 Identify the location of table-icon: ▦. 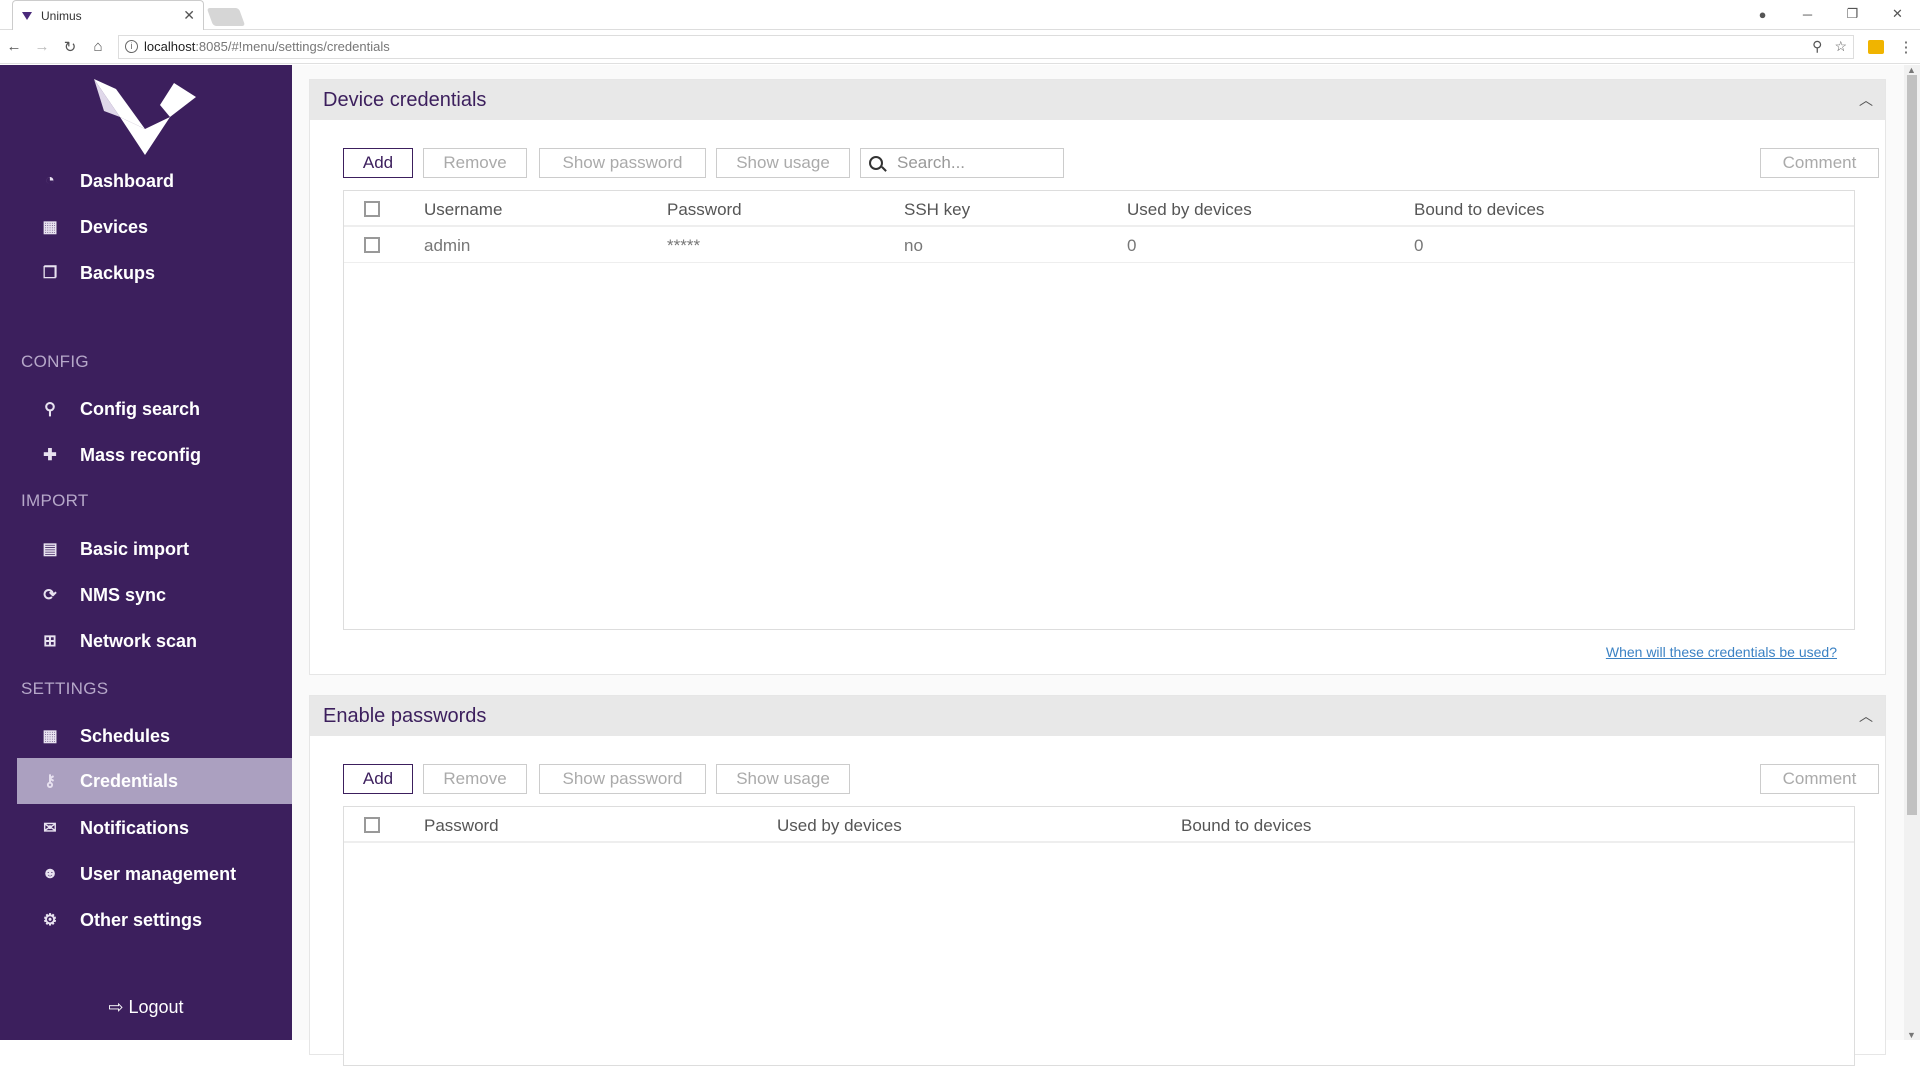
(50, 227).